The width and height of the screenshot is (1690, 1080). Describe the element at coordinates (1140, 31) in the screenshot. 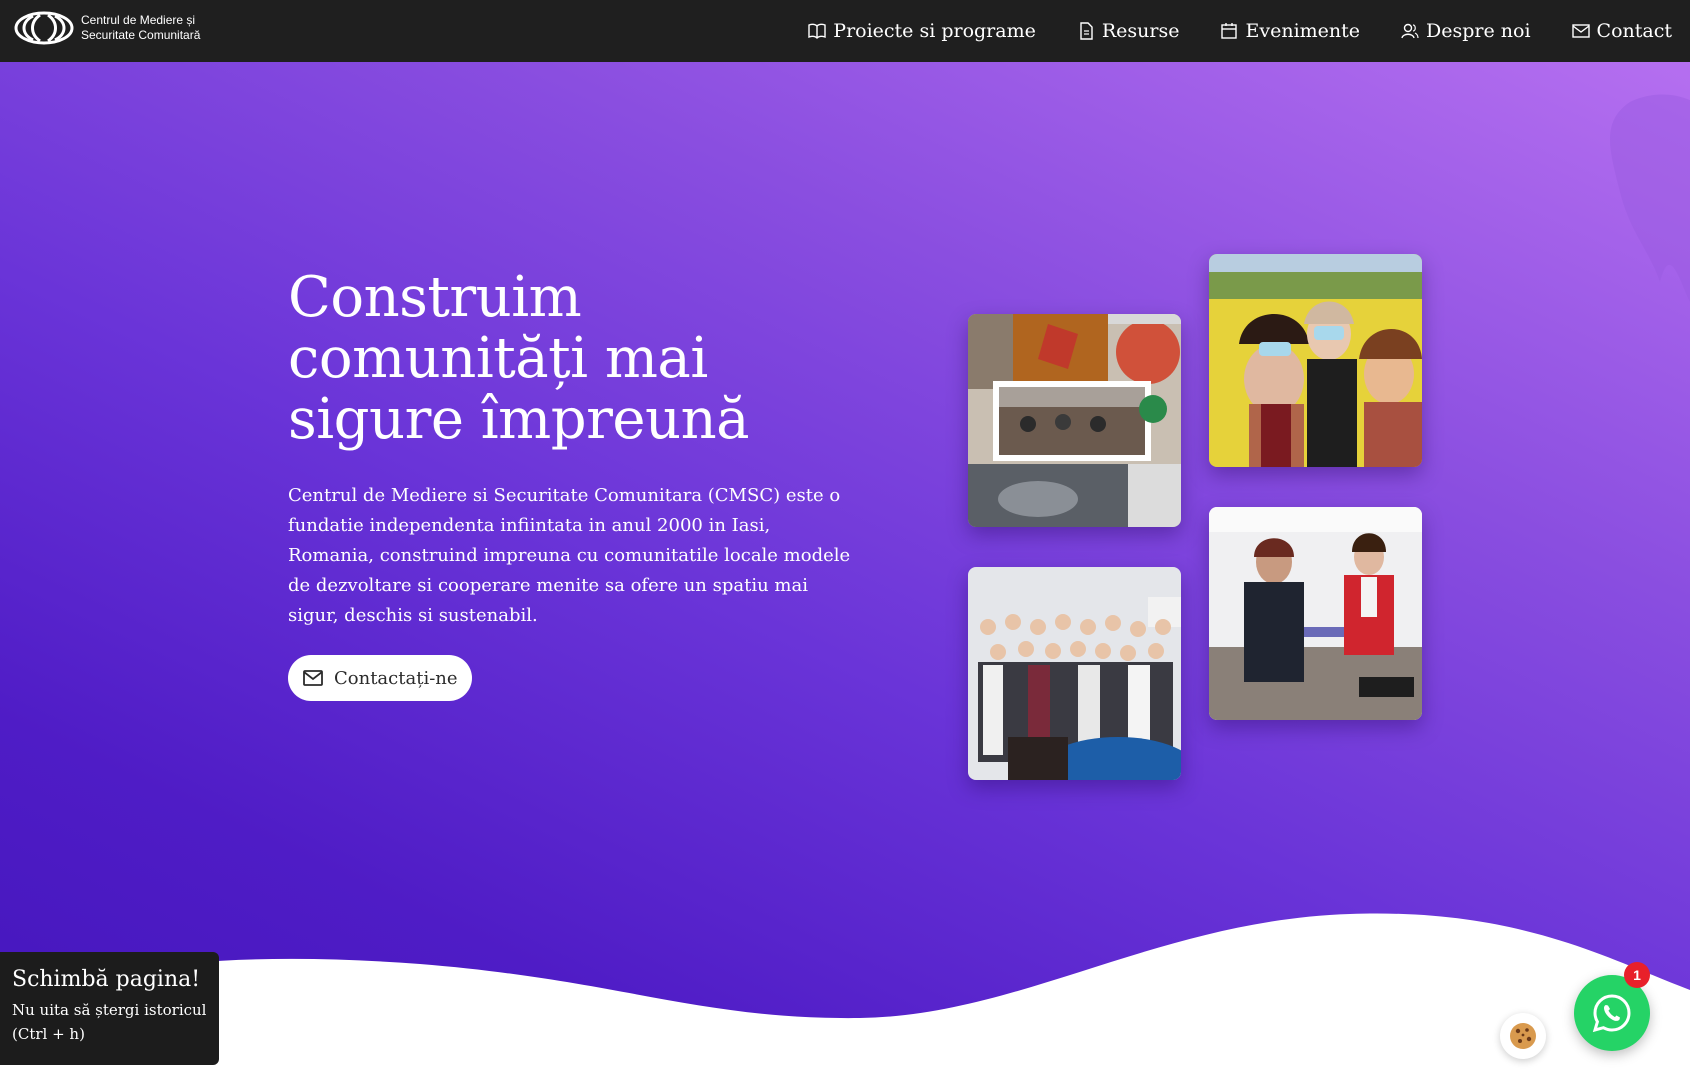

I see `nav-label-resources: Resurse` at that location.